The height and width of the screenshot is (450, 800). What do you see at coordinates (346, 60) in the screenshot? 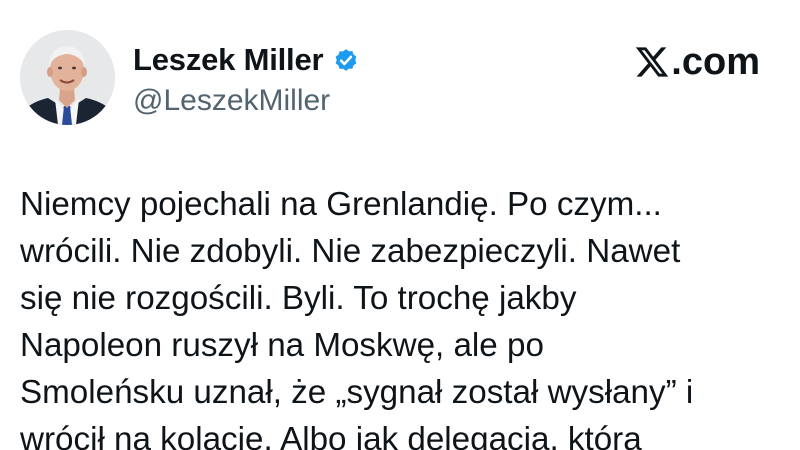
I see `verified-badge-icon` at bounding box center [346, 60].